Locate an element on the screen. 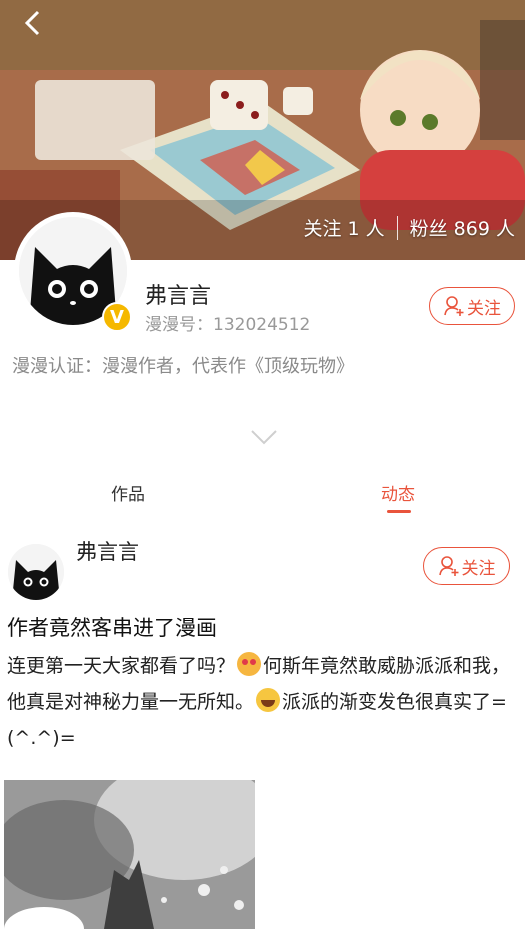 This screenshot has height=929, width=525. post-image-artwork is located at coordinates (129, 854).